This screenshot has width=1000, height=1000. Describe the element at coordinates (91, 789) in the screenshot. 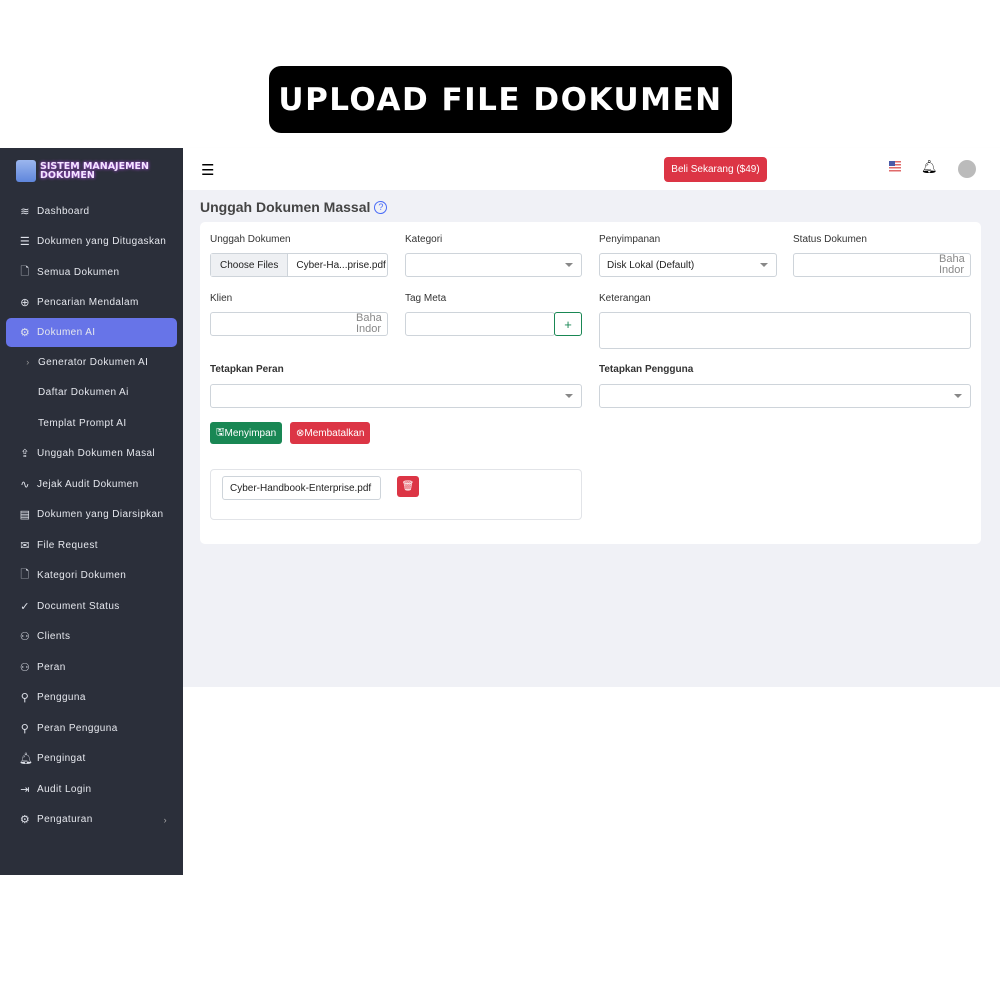

I see `sidebar-item-audit-login: ⇥ Audit Login` at that location.